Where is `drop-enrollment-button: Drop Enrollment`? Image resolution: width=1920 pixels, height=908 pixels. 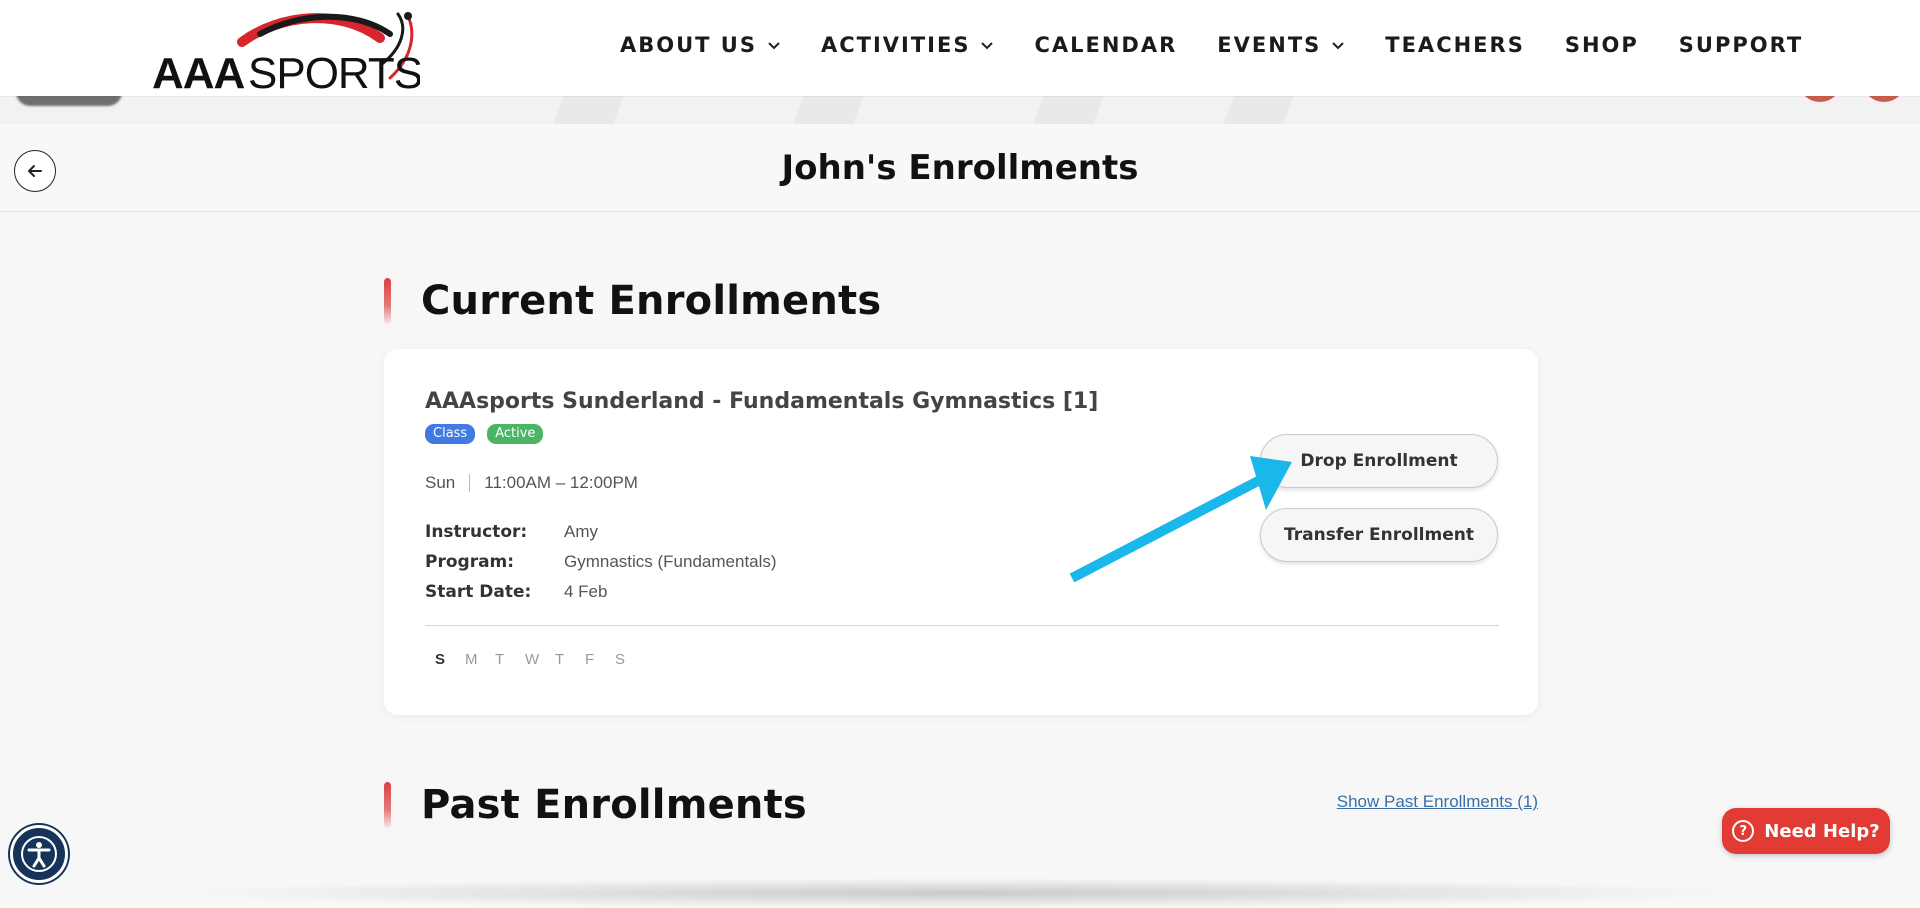 drop-enrollment-button: Drop Enrollment is located at coordinates (1379, 461).